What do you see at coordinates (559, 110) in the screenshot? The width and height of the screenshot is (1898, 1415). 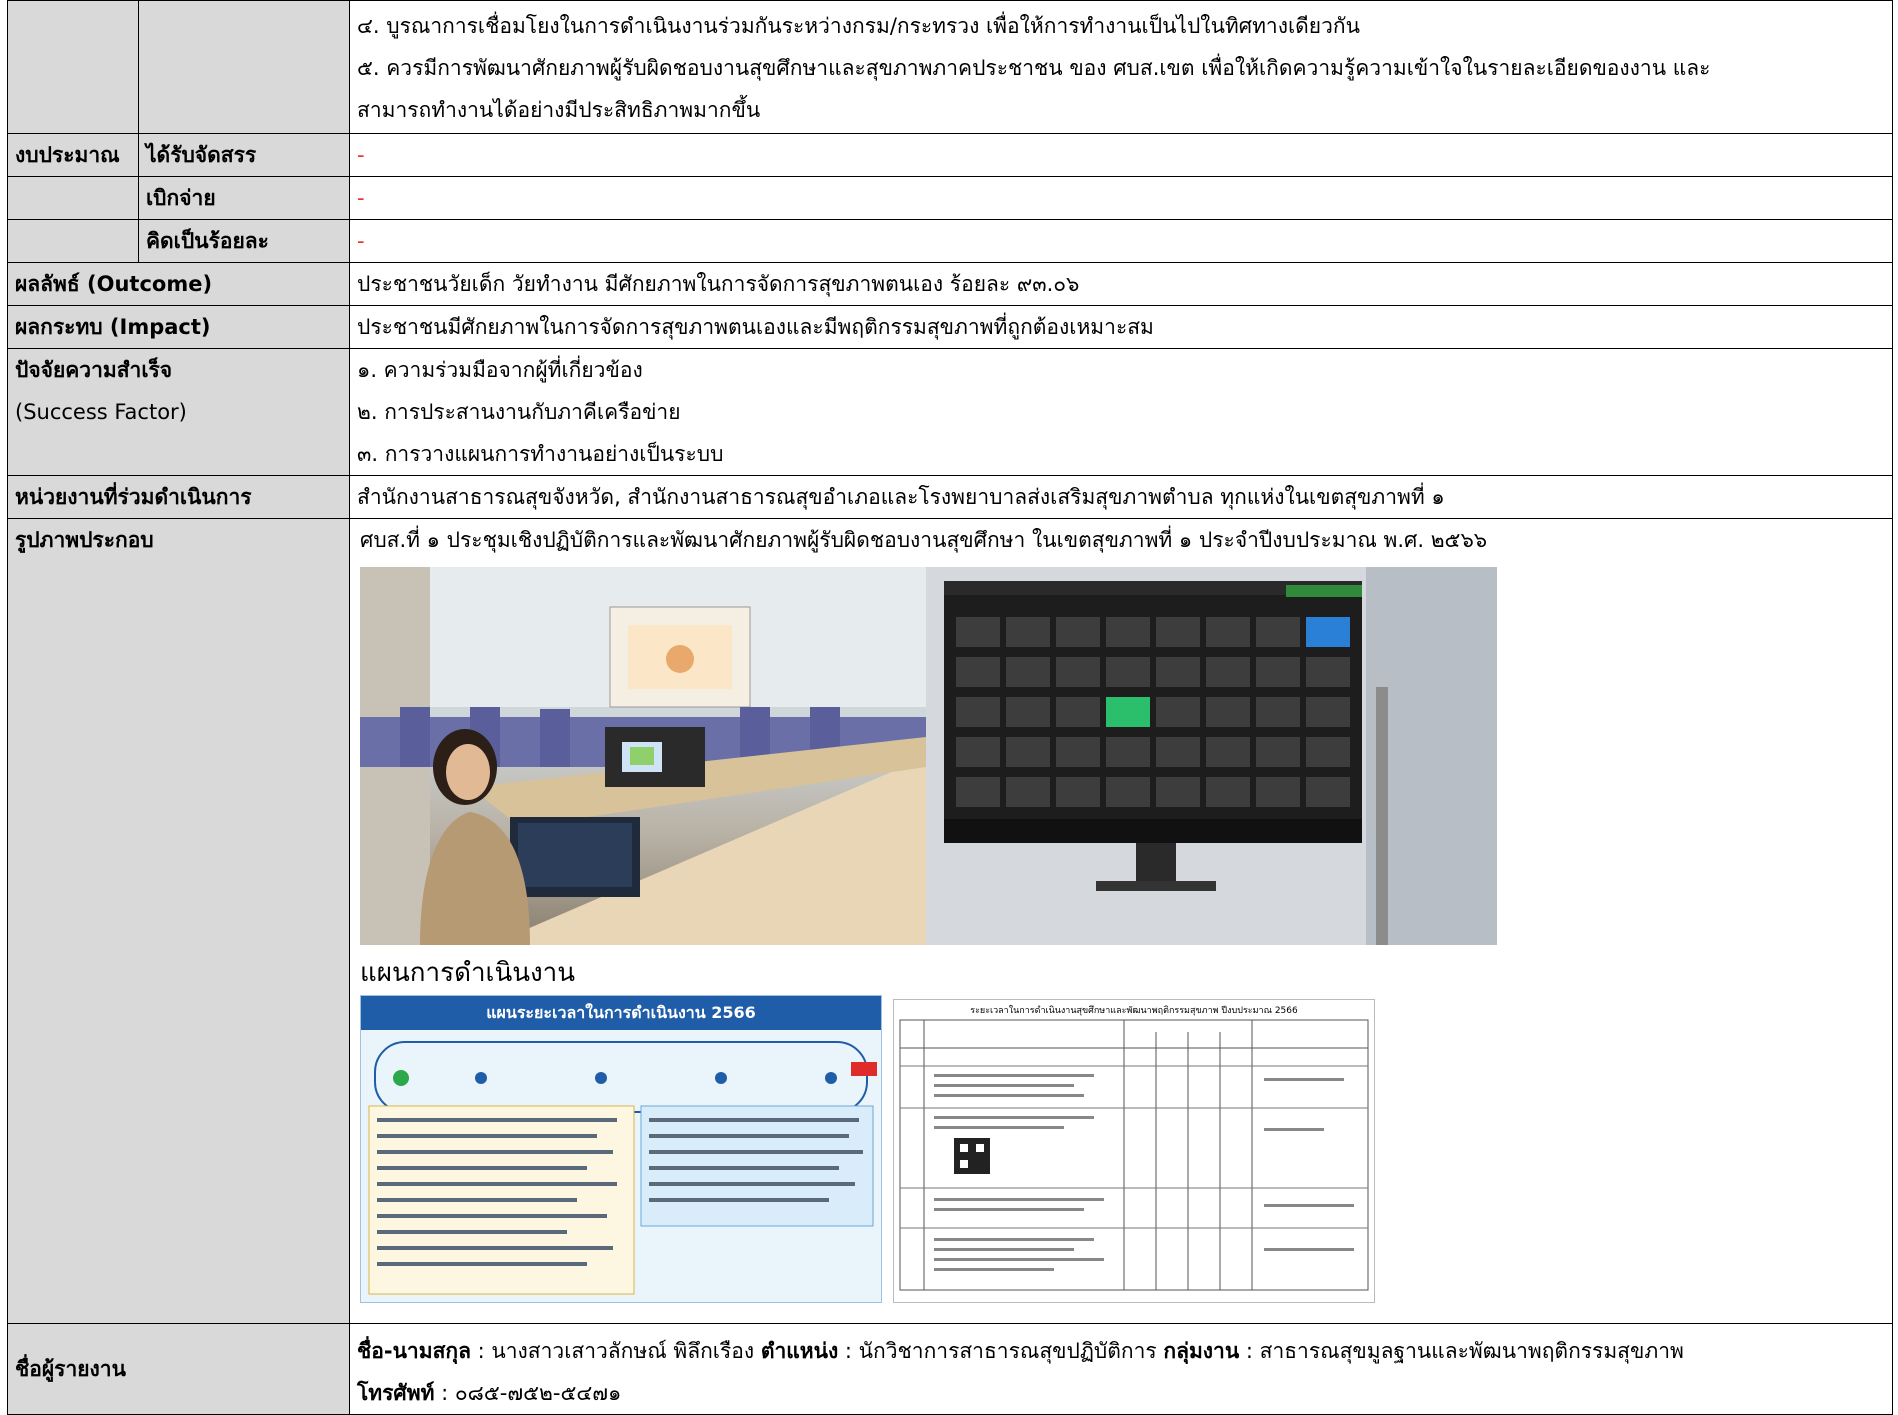 I see `recommendation-5-line2: สามารถทำงานได้อย่างมีประสิทธิภาพมากขึ้น` at bounding box center [559, 110].